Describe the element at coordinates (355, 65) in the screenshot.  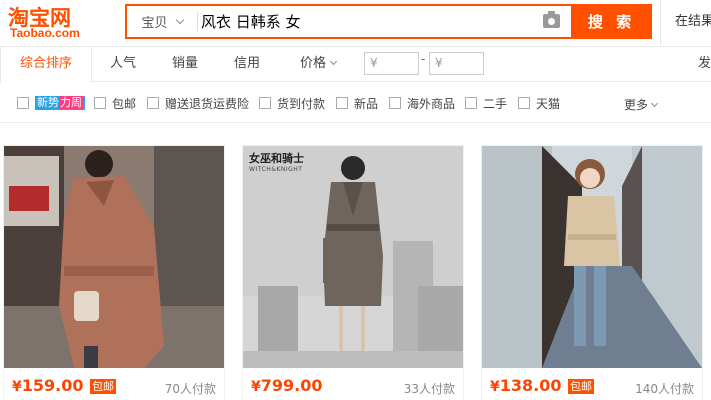
I see `sort-bar: 综合排序 人气 销量 信用 价格 ¥ - ¥ 发` at that location.